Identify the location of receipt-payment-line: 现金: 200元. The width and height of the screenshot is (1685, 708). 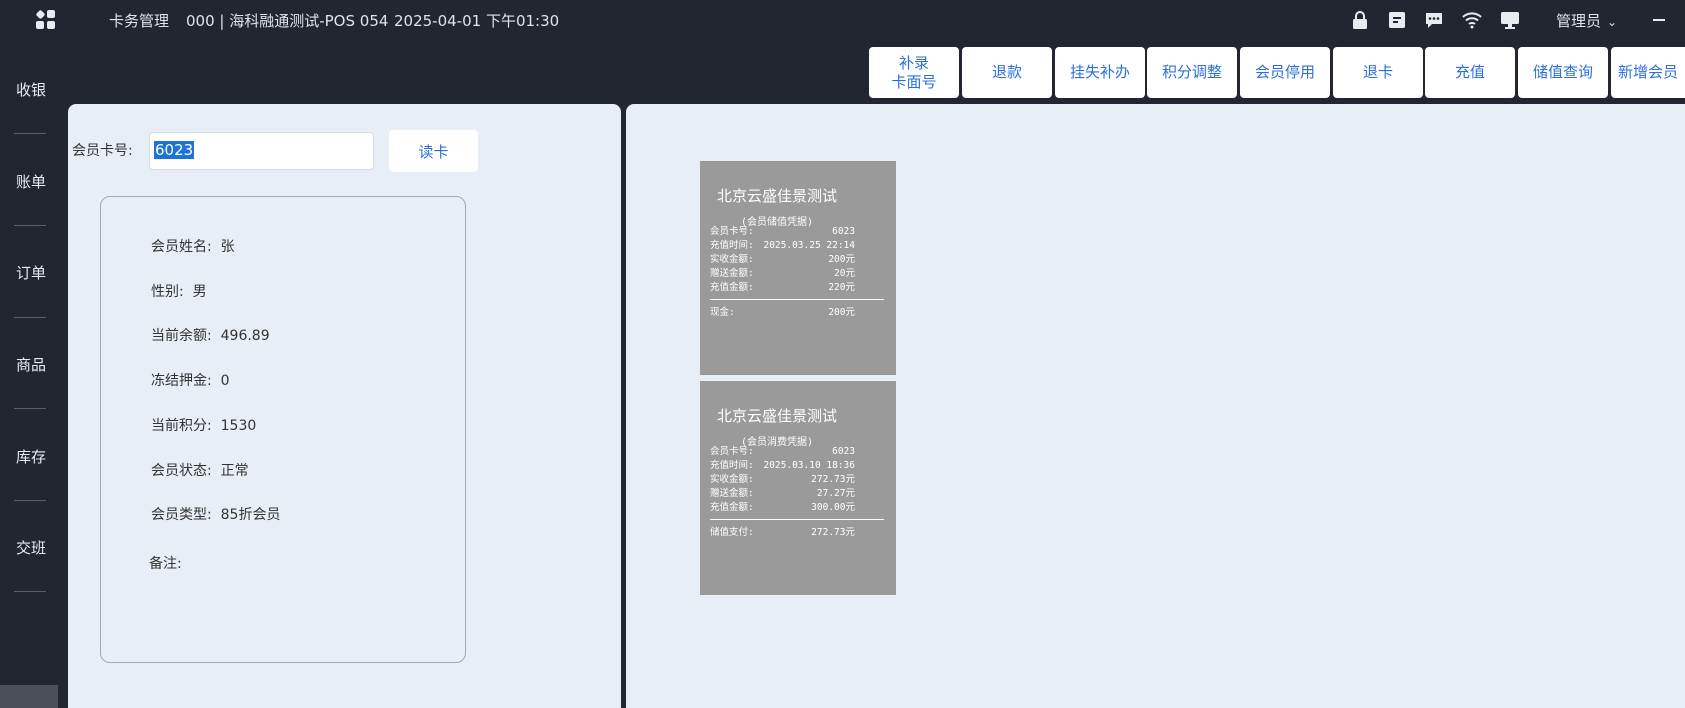
(782, 312).